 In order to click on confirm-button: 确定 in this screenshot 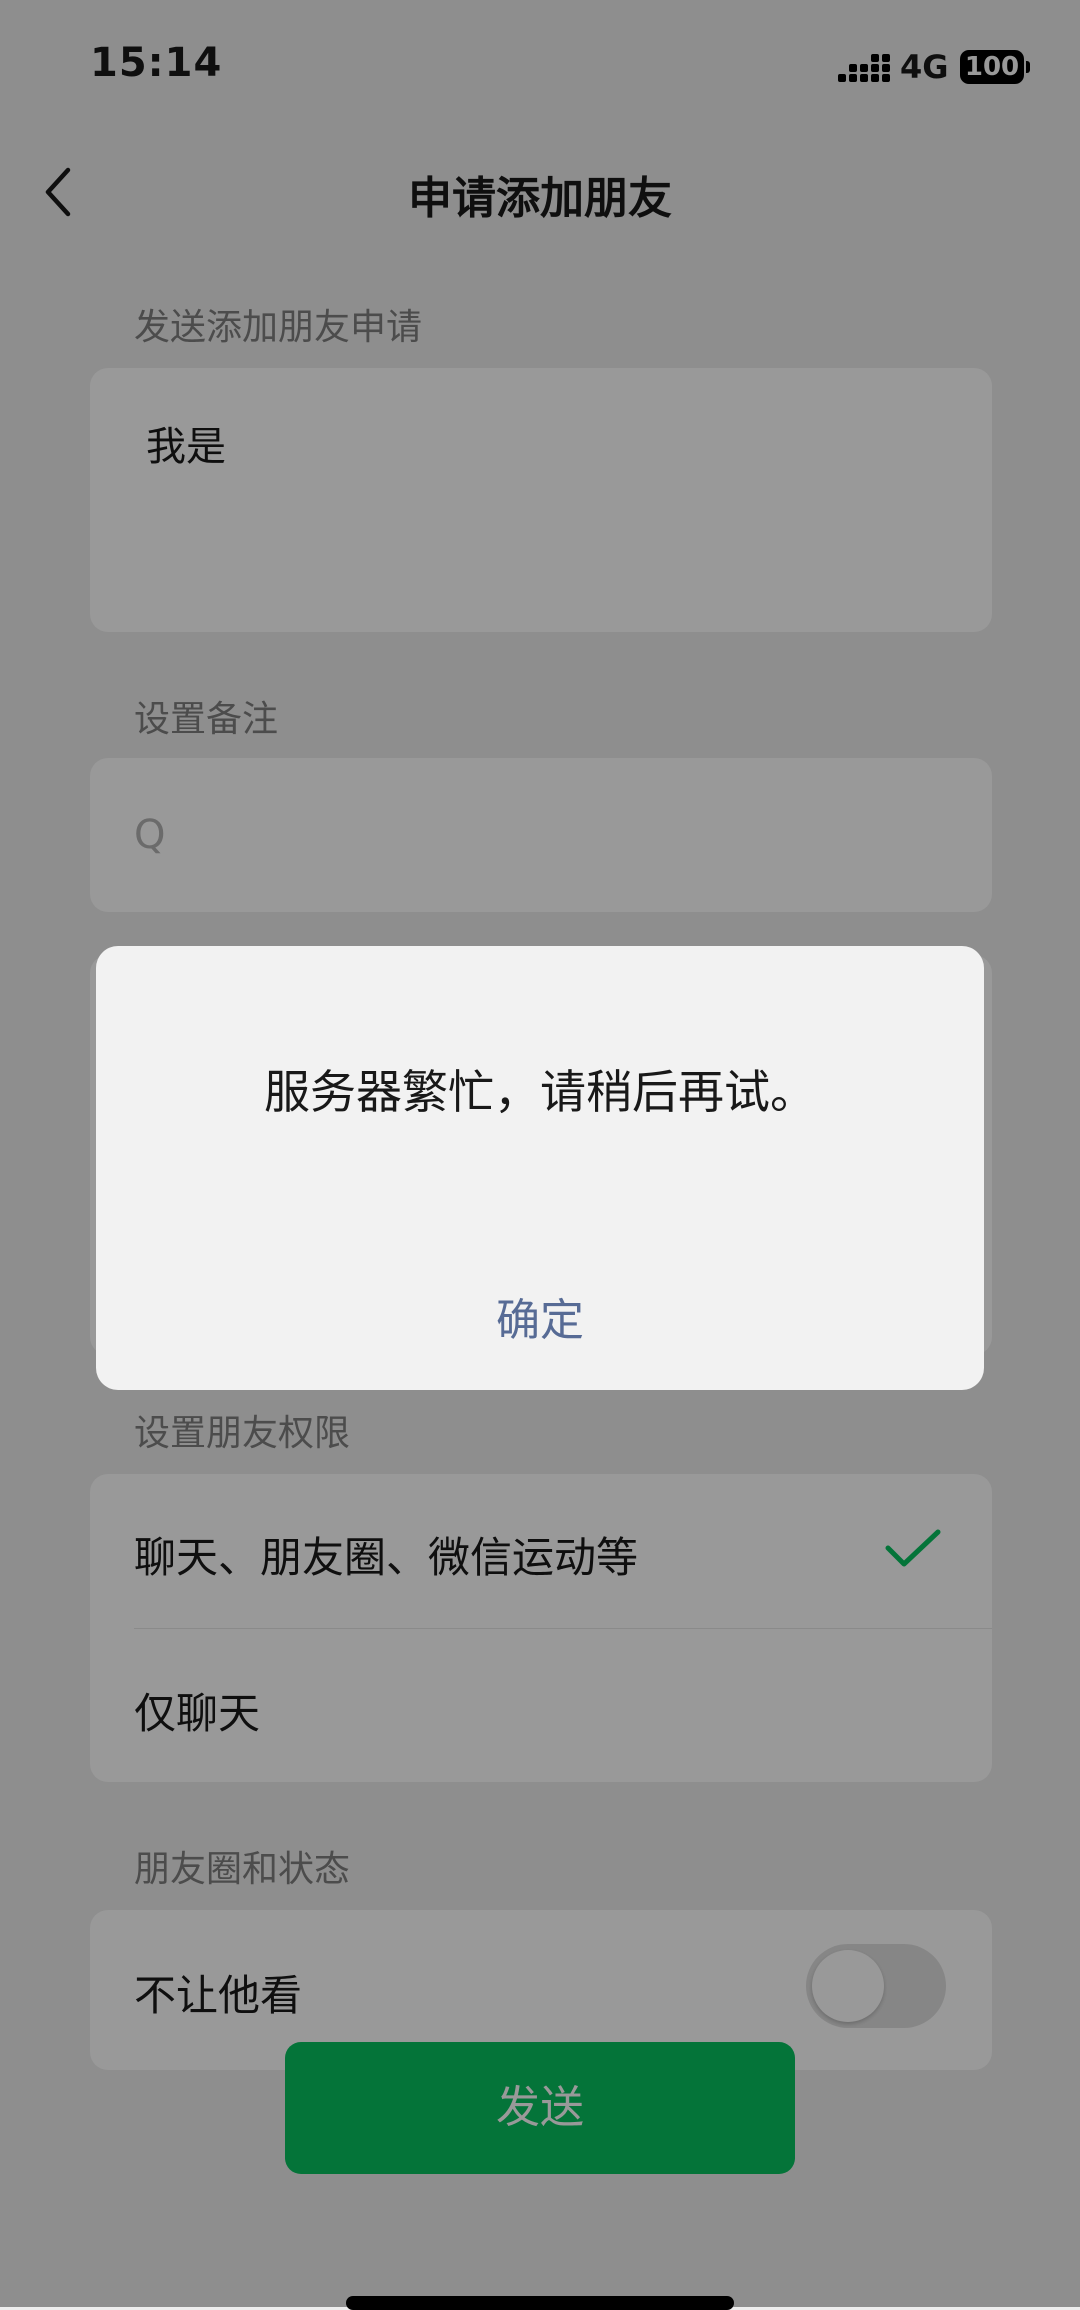, I will do `click(540, 1316)`.